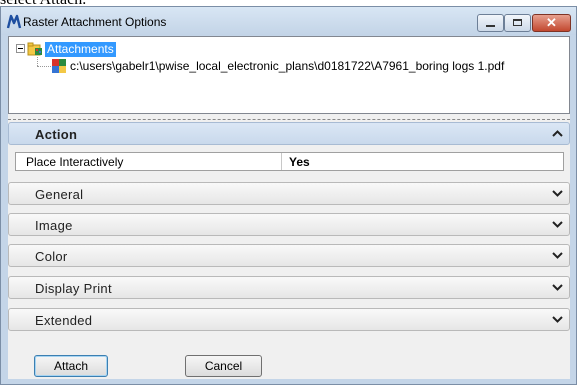 This screenshot has width=577, height=385. I want to click on section-label: Color, so click(51, 256).